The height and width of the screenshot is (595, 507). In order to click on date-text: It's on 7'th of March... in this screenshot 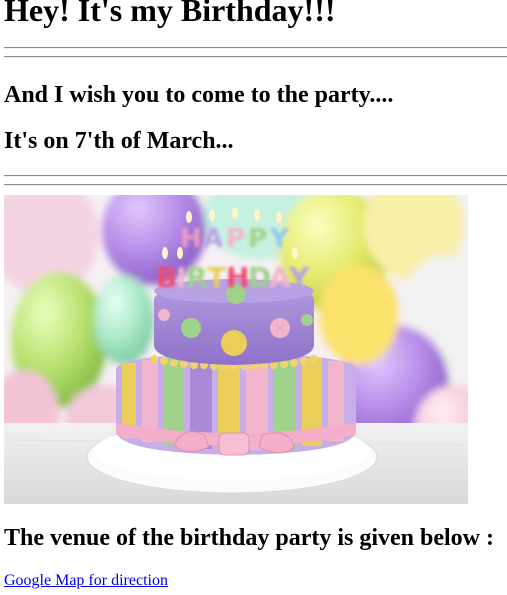, I will do `click(119, 141)`.